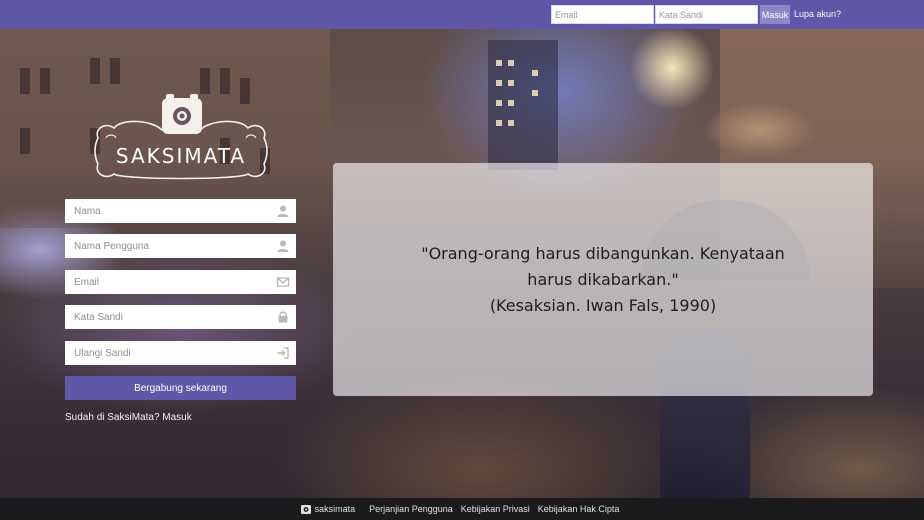 Image resolution: width=924 pixels, height=520 pixels. I want to click on top-login-button: Masuk, so click(775, 14).